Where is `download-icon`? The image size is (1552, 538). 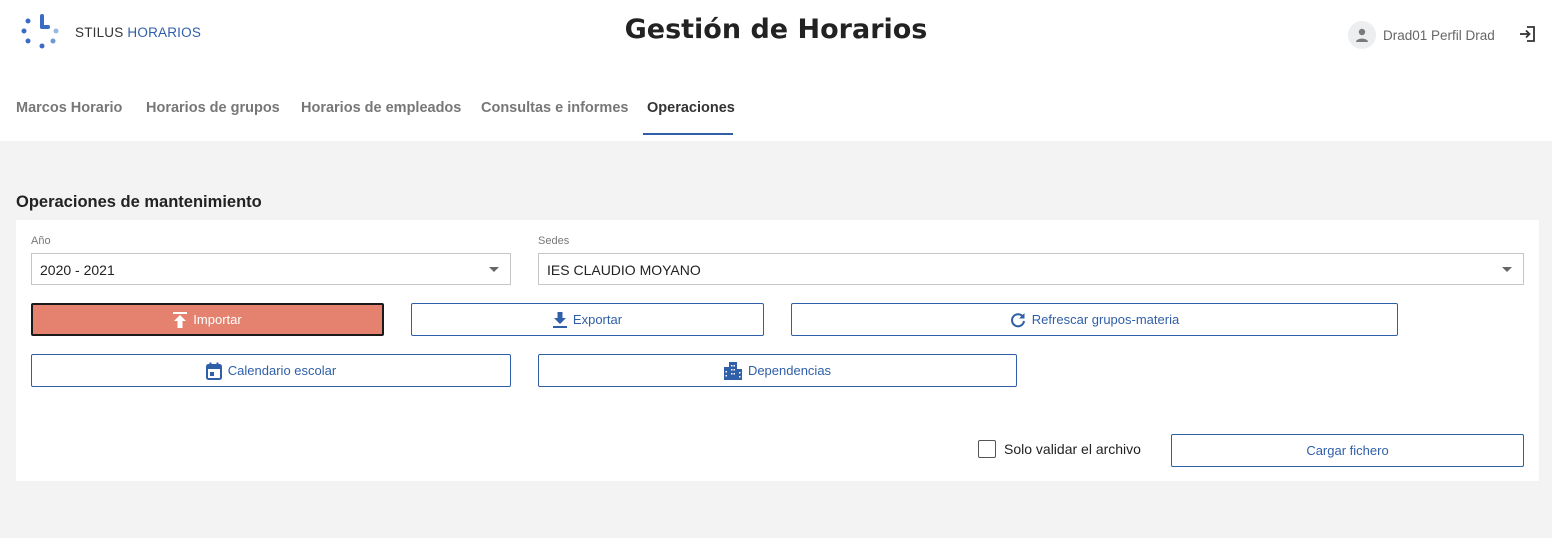 download-icon is located at coordinates (559, 319).